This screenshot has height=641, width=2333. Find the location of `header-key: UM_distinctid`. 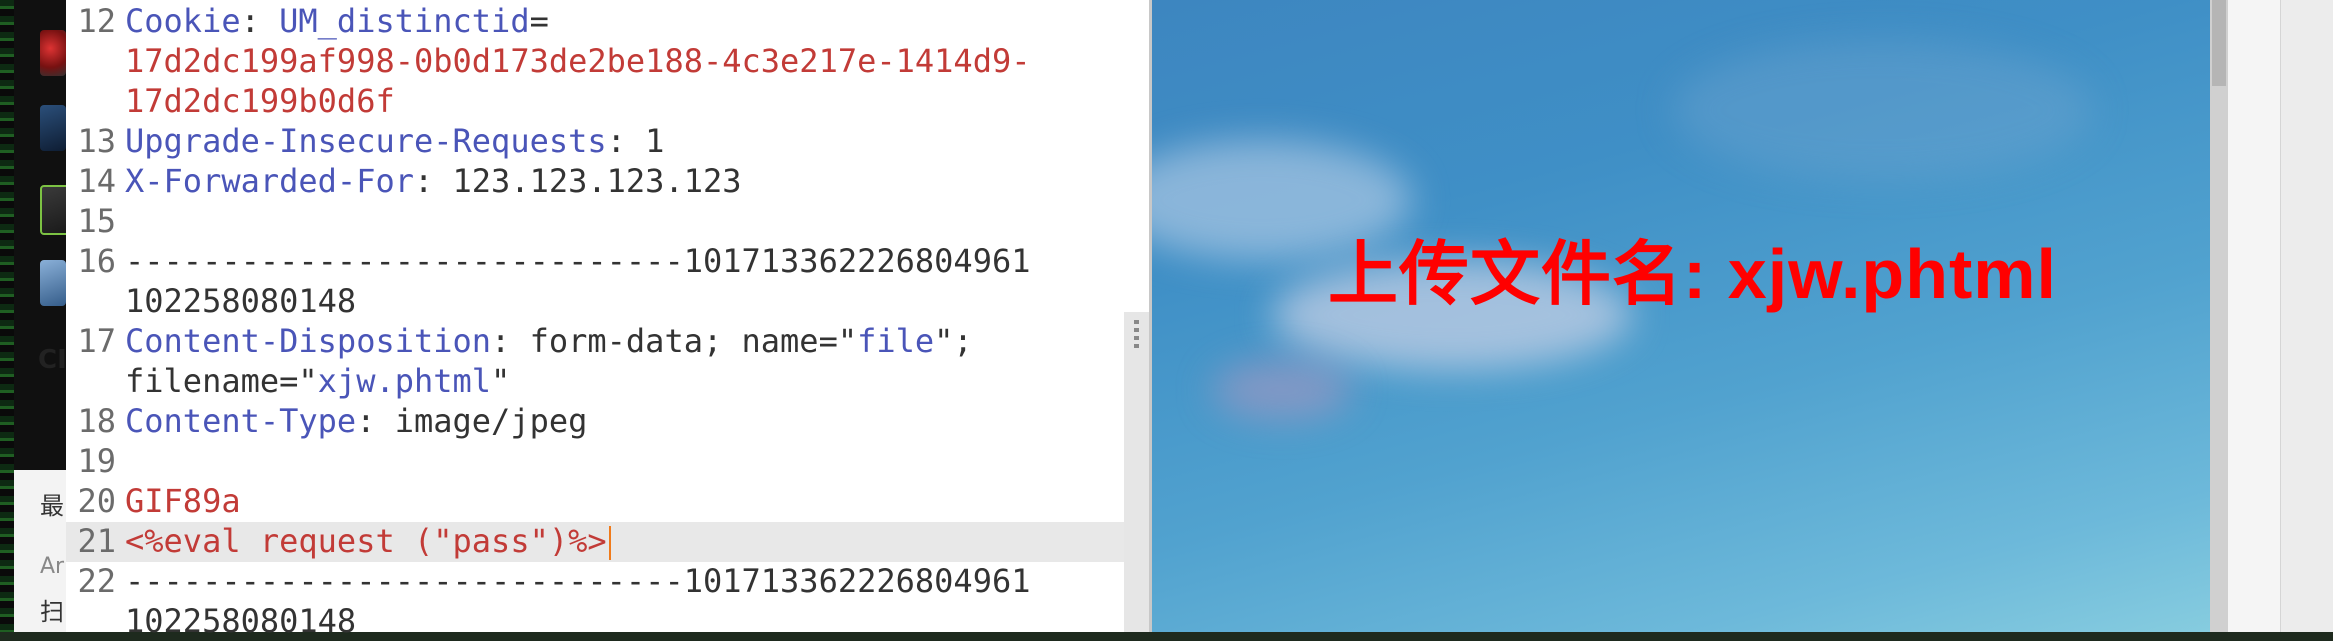

header-key: UM_distinctid is located at coordinates (404, 21).